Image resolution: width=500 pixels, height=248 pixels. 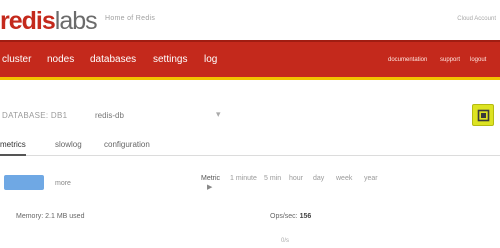 What do you see at coordinates (35, 115) in the screenshot?
I see `database-title: DATABASE: DB1` at bounding box center [35, 115].